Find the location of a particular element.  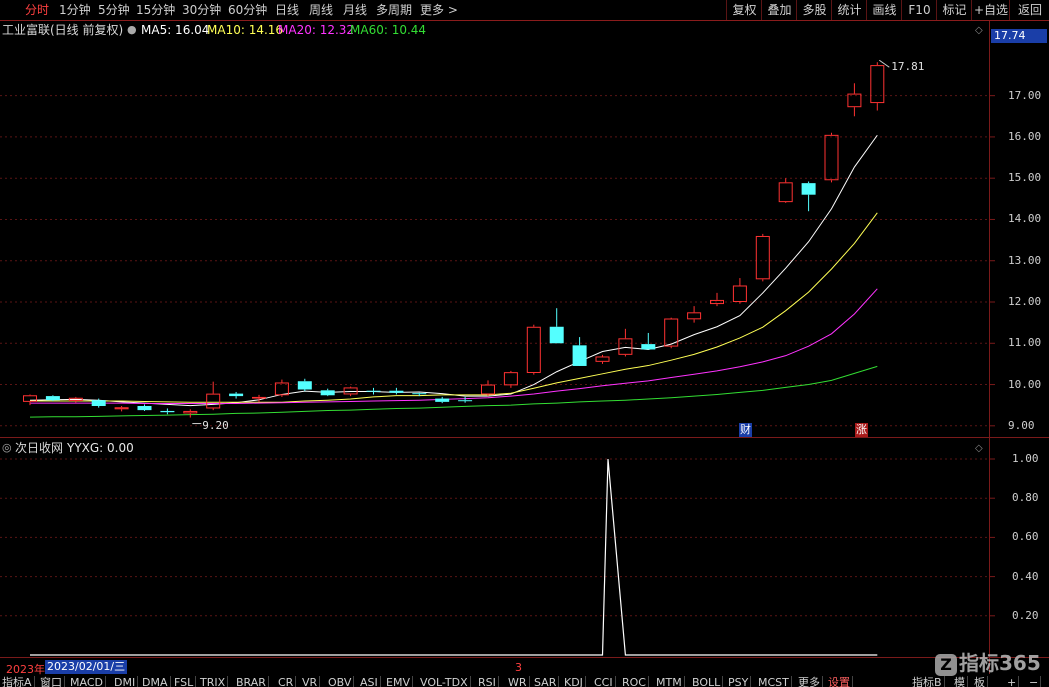

zoom-out-button: − is located at coordinates (1034, 681).